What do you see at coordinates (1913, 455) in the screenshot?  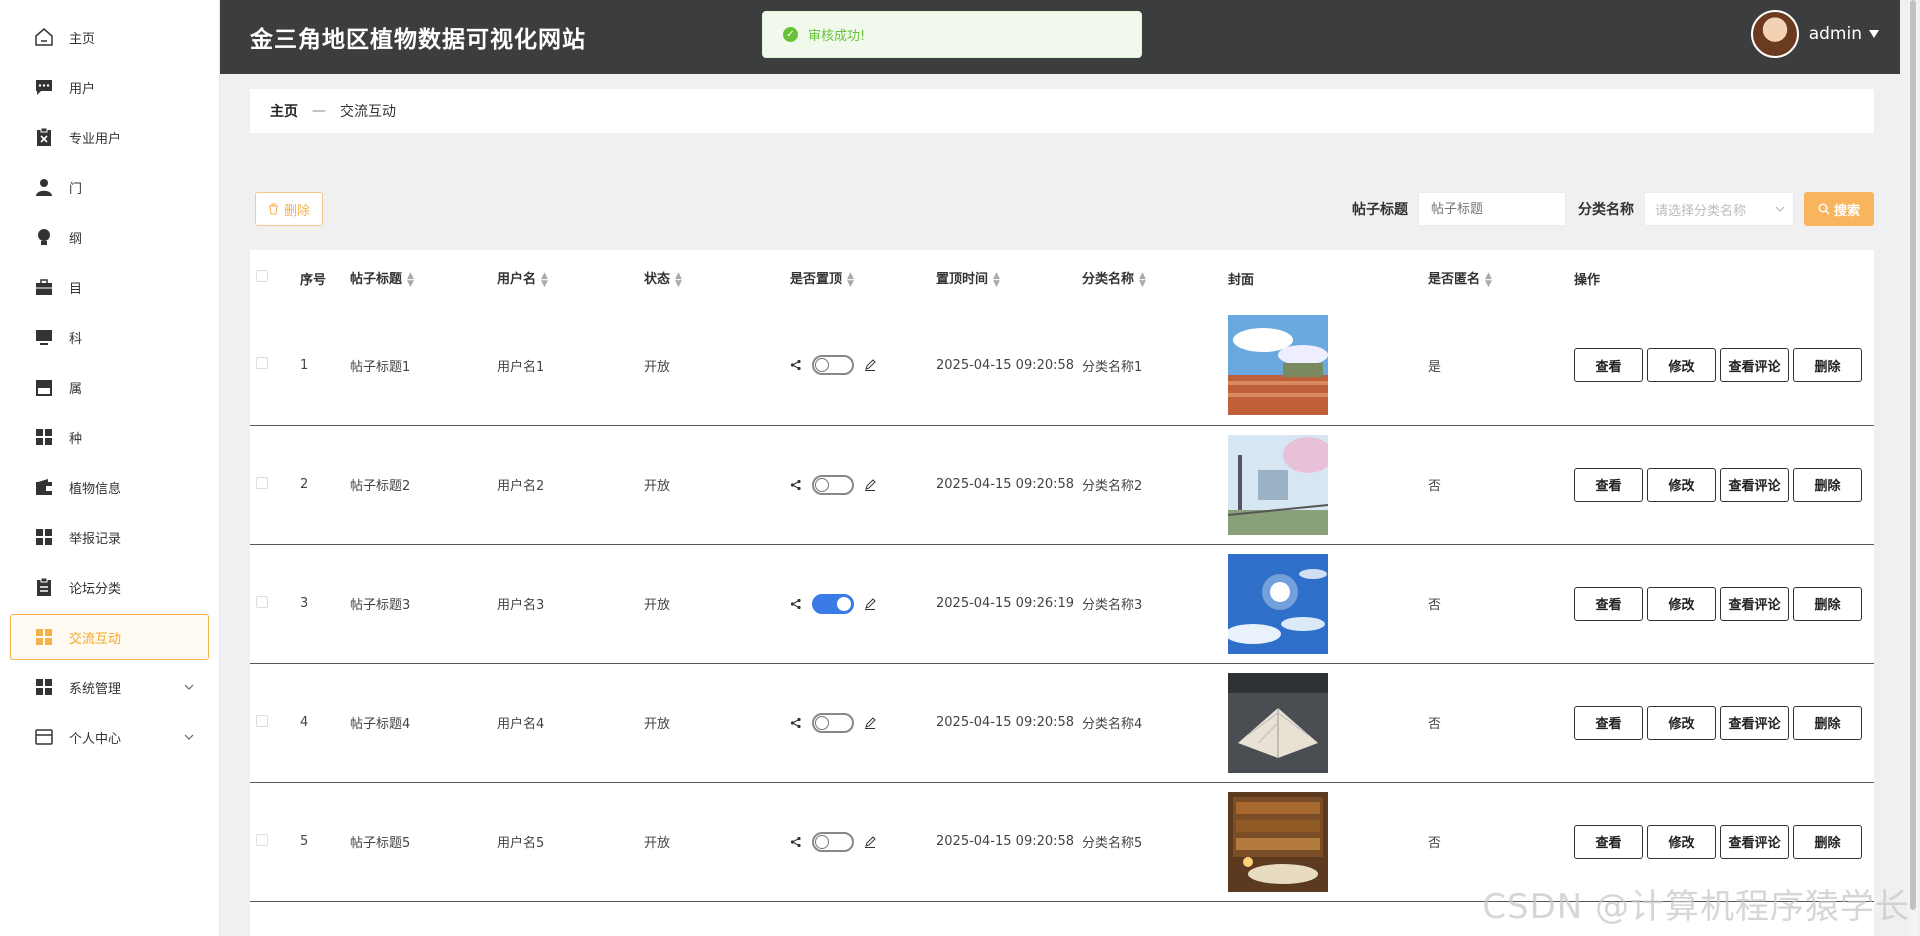 I see `scrollbar-thumb` at bounding box center [1913, 455].